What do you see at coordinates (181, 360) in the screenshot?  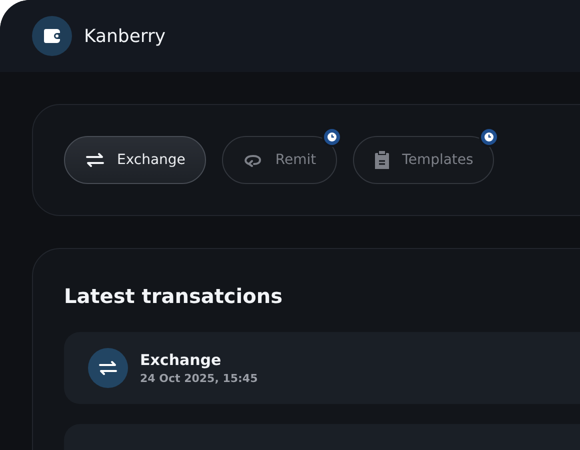 I see `transaction-name: Exchange` at bounding box center [181, 360].